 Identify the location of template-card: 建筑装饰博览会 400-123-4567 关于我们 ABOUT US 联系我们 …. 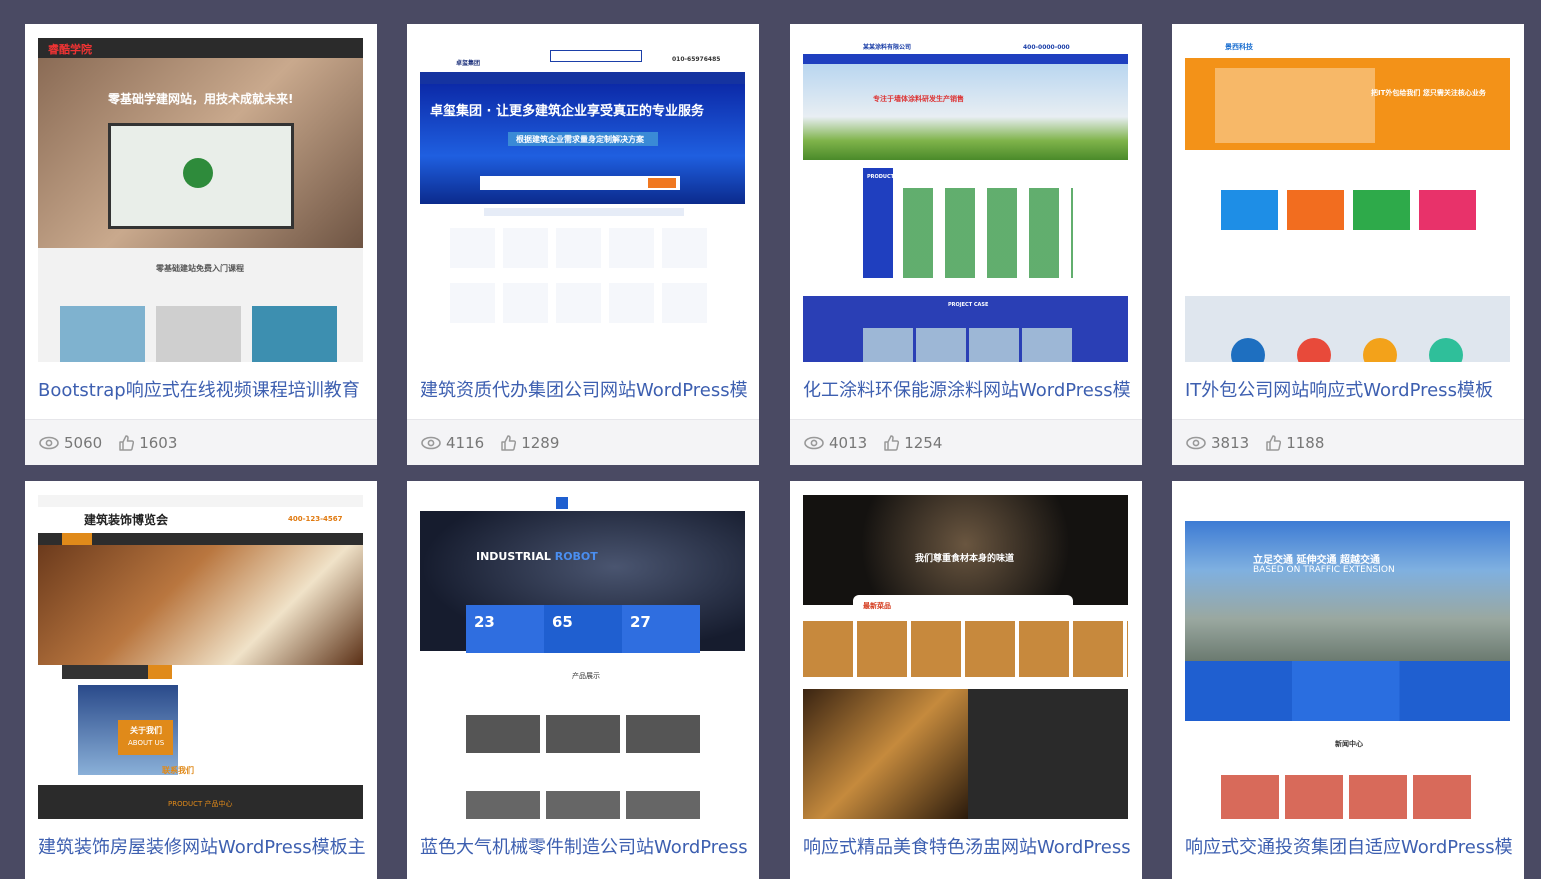
(201, 680).